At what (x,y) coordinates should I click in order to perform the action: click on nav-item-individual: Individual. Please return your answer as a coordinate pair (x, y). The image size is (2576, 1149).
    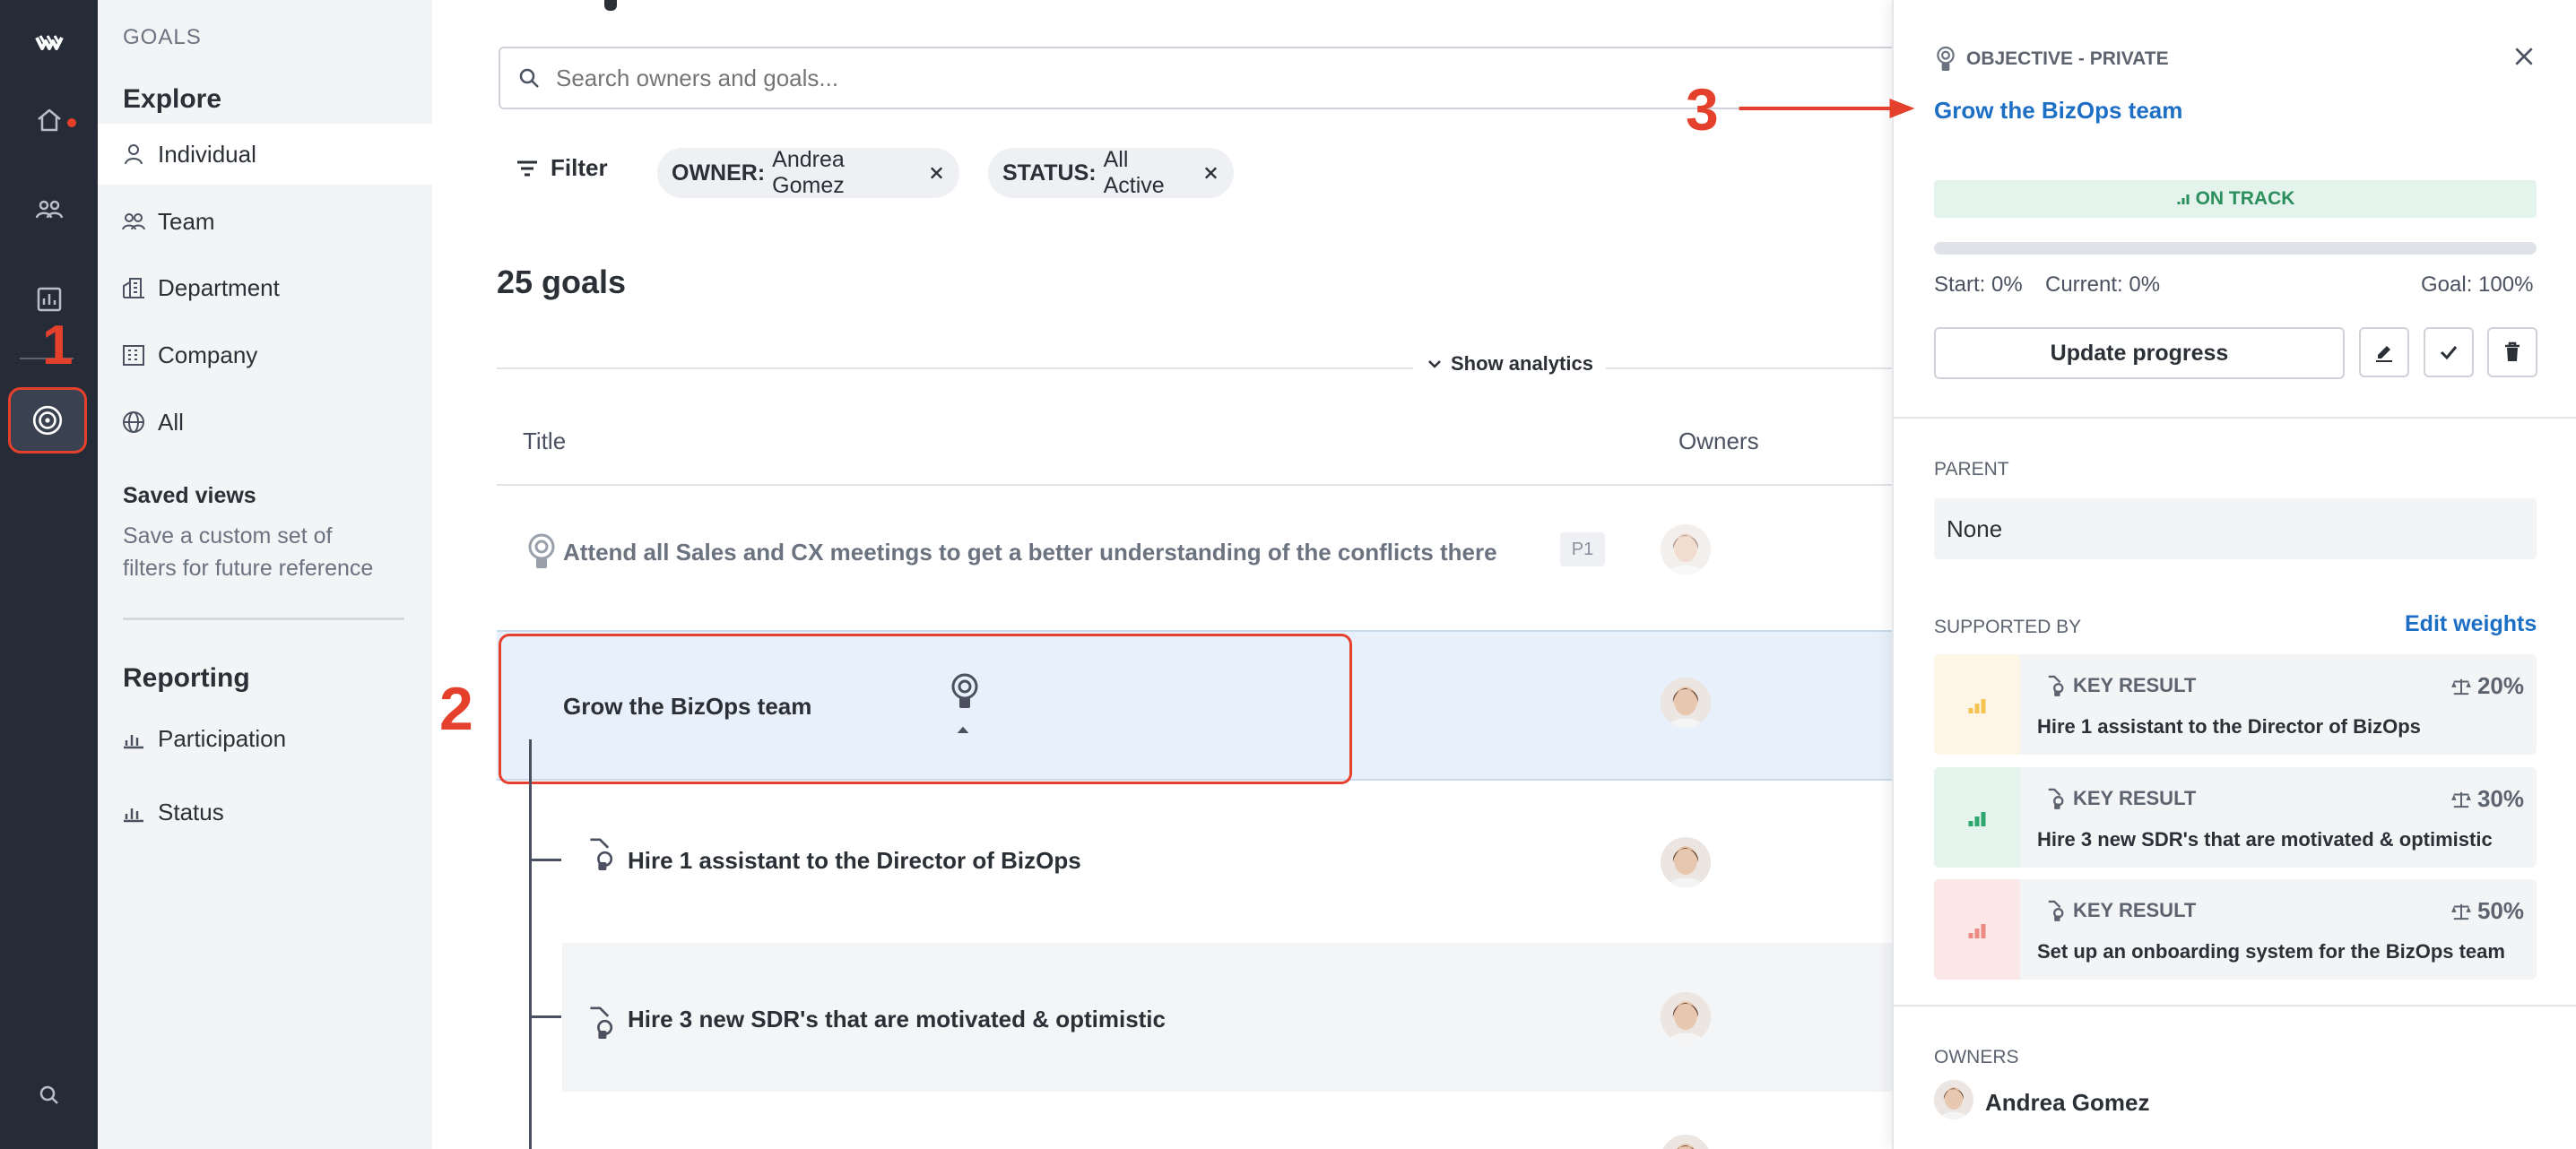
    Looking at the image, I should click on (265, 154).